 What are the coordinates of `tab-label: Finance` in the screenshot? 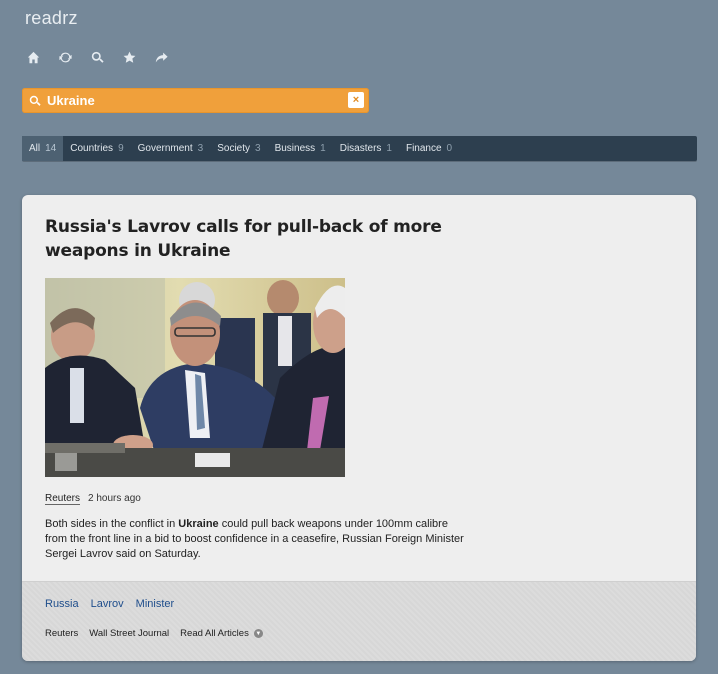 It's located at (423, 148).